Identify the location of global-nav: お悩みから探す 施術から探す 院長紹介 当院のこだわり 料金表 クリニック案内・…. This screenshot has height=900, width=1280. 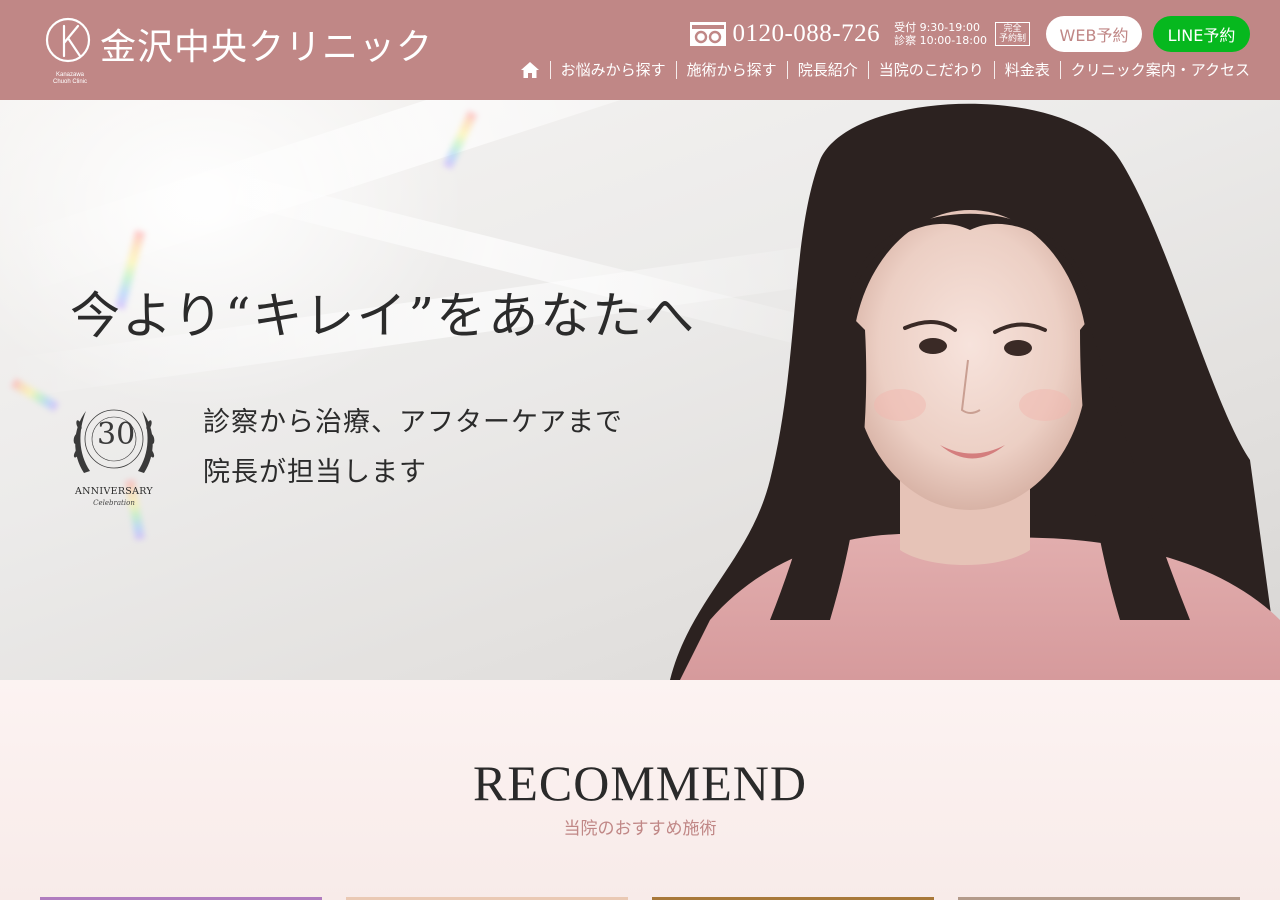
(885, 70).